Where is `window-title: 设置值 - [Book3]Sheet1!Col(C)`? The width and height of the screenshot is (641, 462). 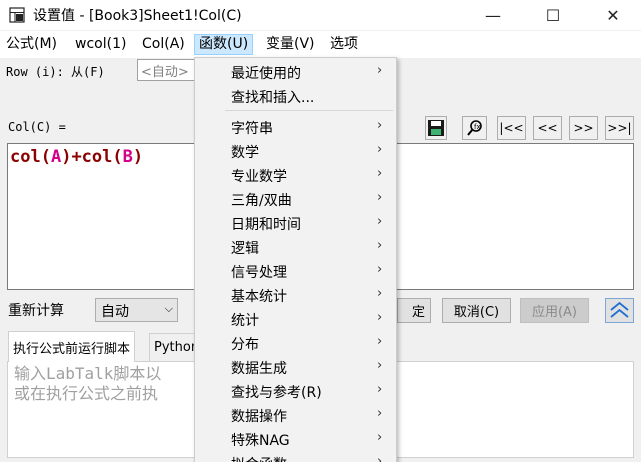 window-title: 设置值 - [Book3]Sheet1!Col(C) is located at coordinates (137, 16).